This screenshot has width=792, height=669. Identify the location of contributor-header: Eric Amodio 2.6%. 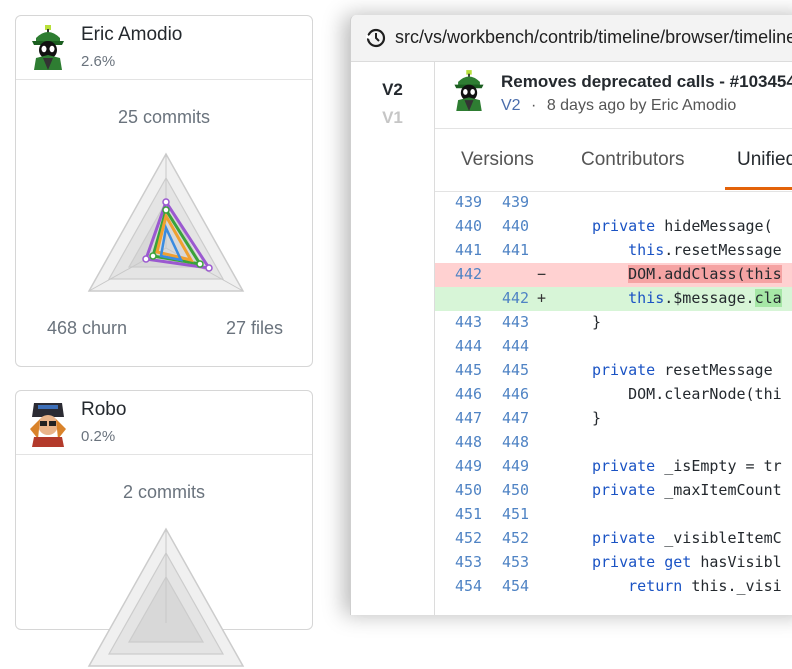
(164, 48).